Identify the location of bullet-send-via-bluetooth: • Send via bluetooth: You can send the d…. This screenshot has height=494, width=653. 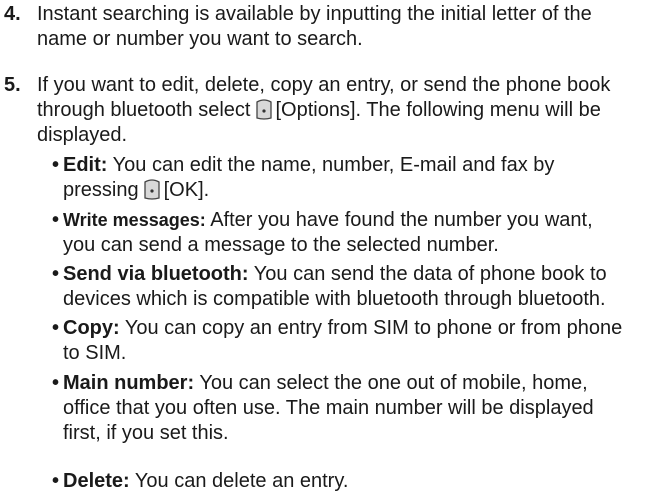
(322, 287).